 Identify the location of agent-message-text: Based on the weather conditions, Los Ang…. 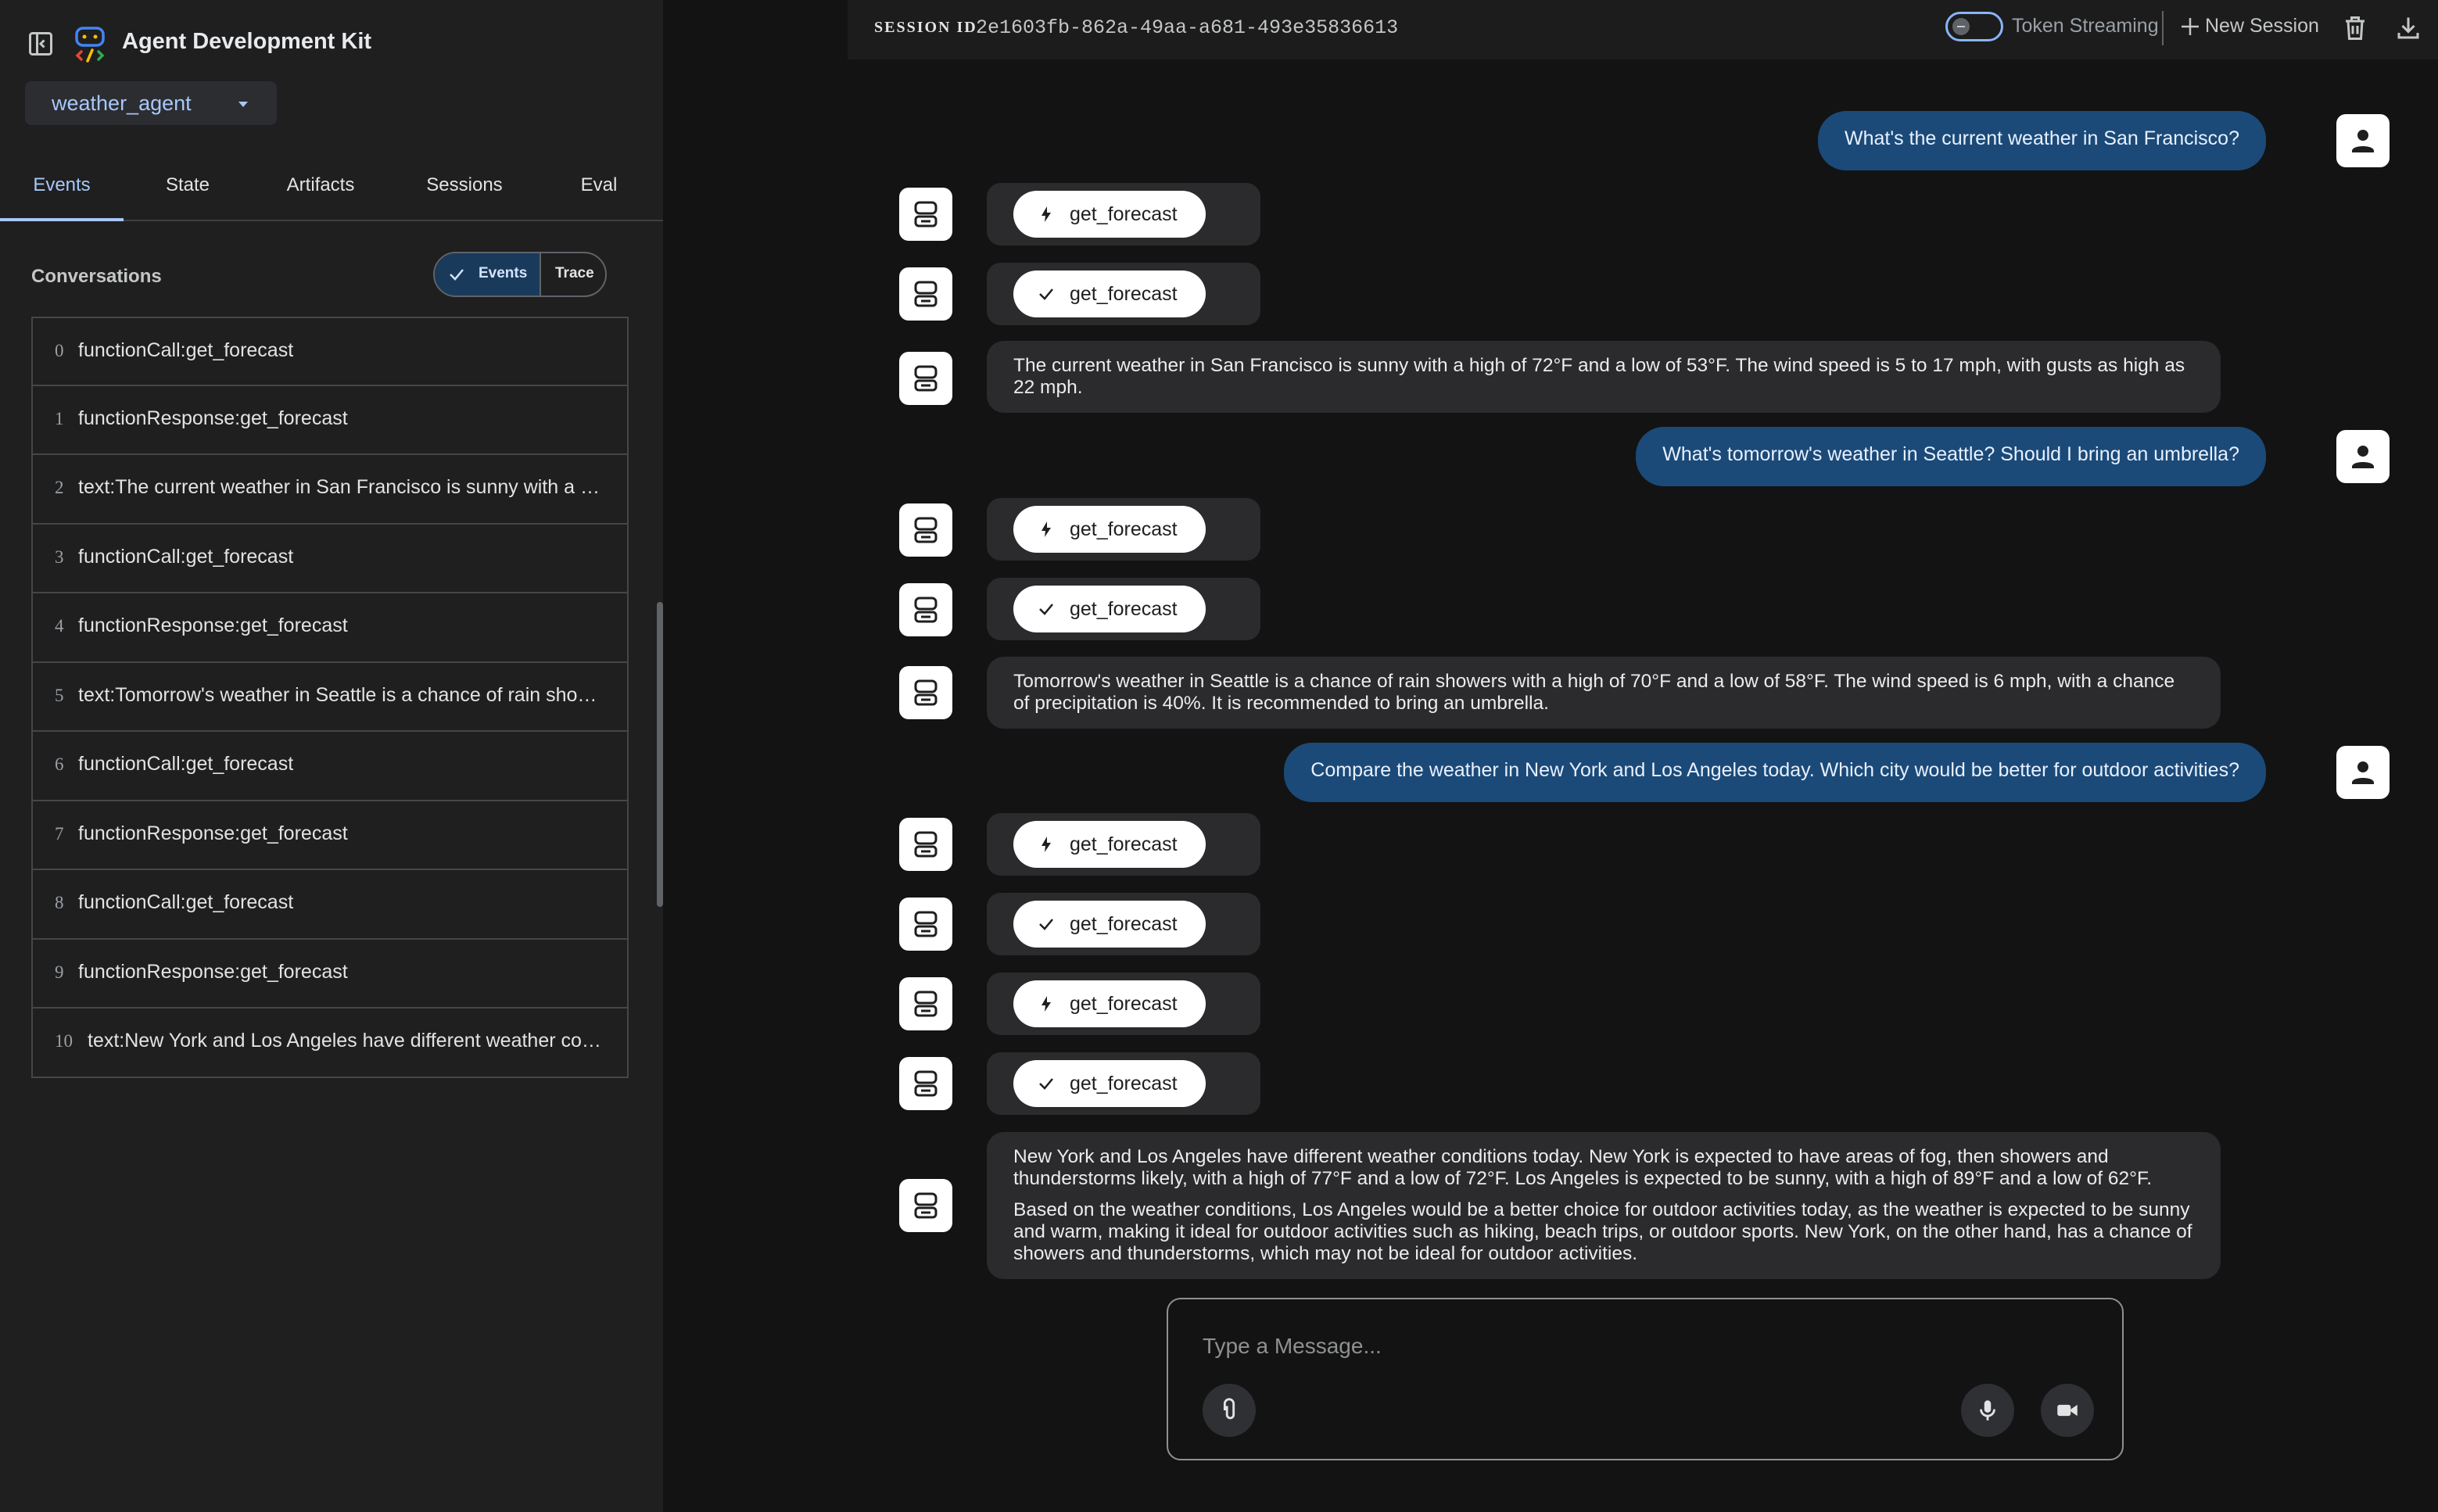
(1603, 1231).